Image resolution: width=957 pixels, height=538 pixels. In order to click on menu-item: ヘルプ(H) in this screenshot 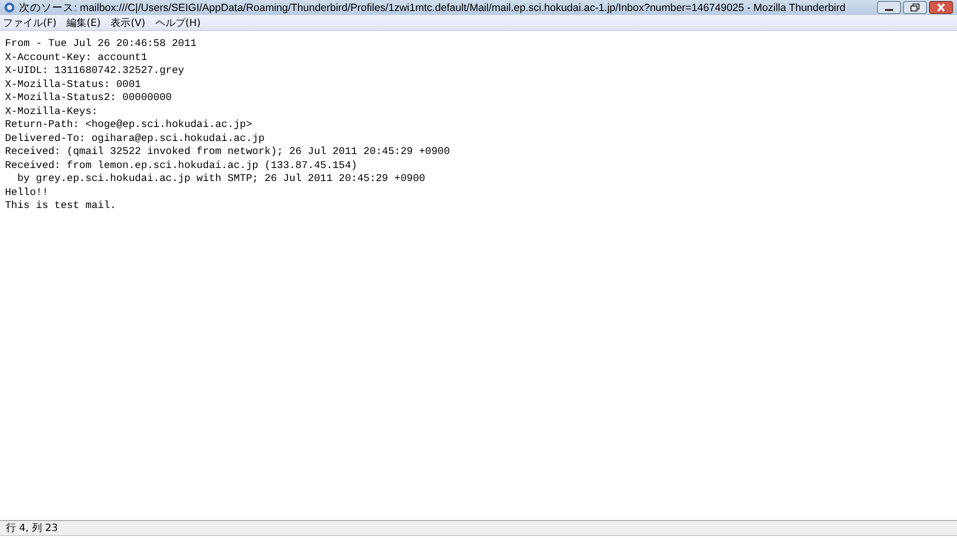, I will do `click(178, 23)`.